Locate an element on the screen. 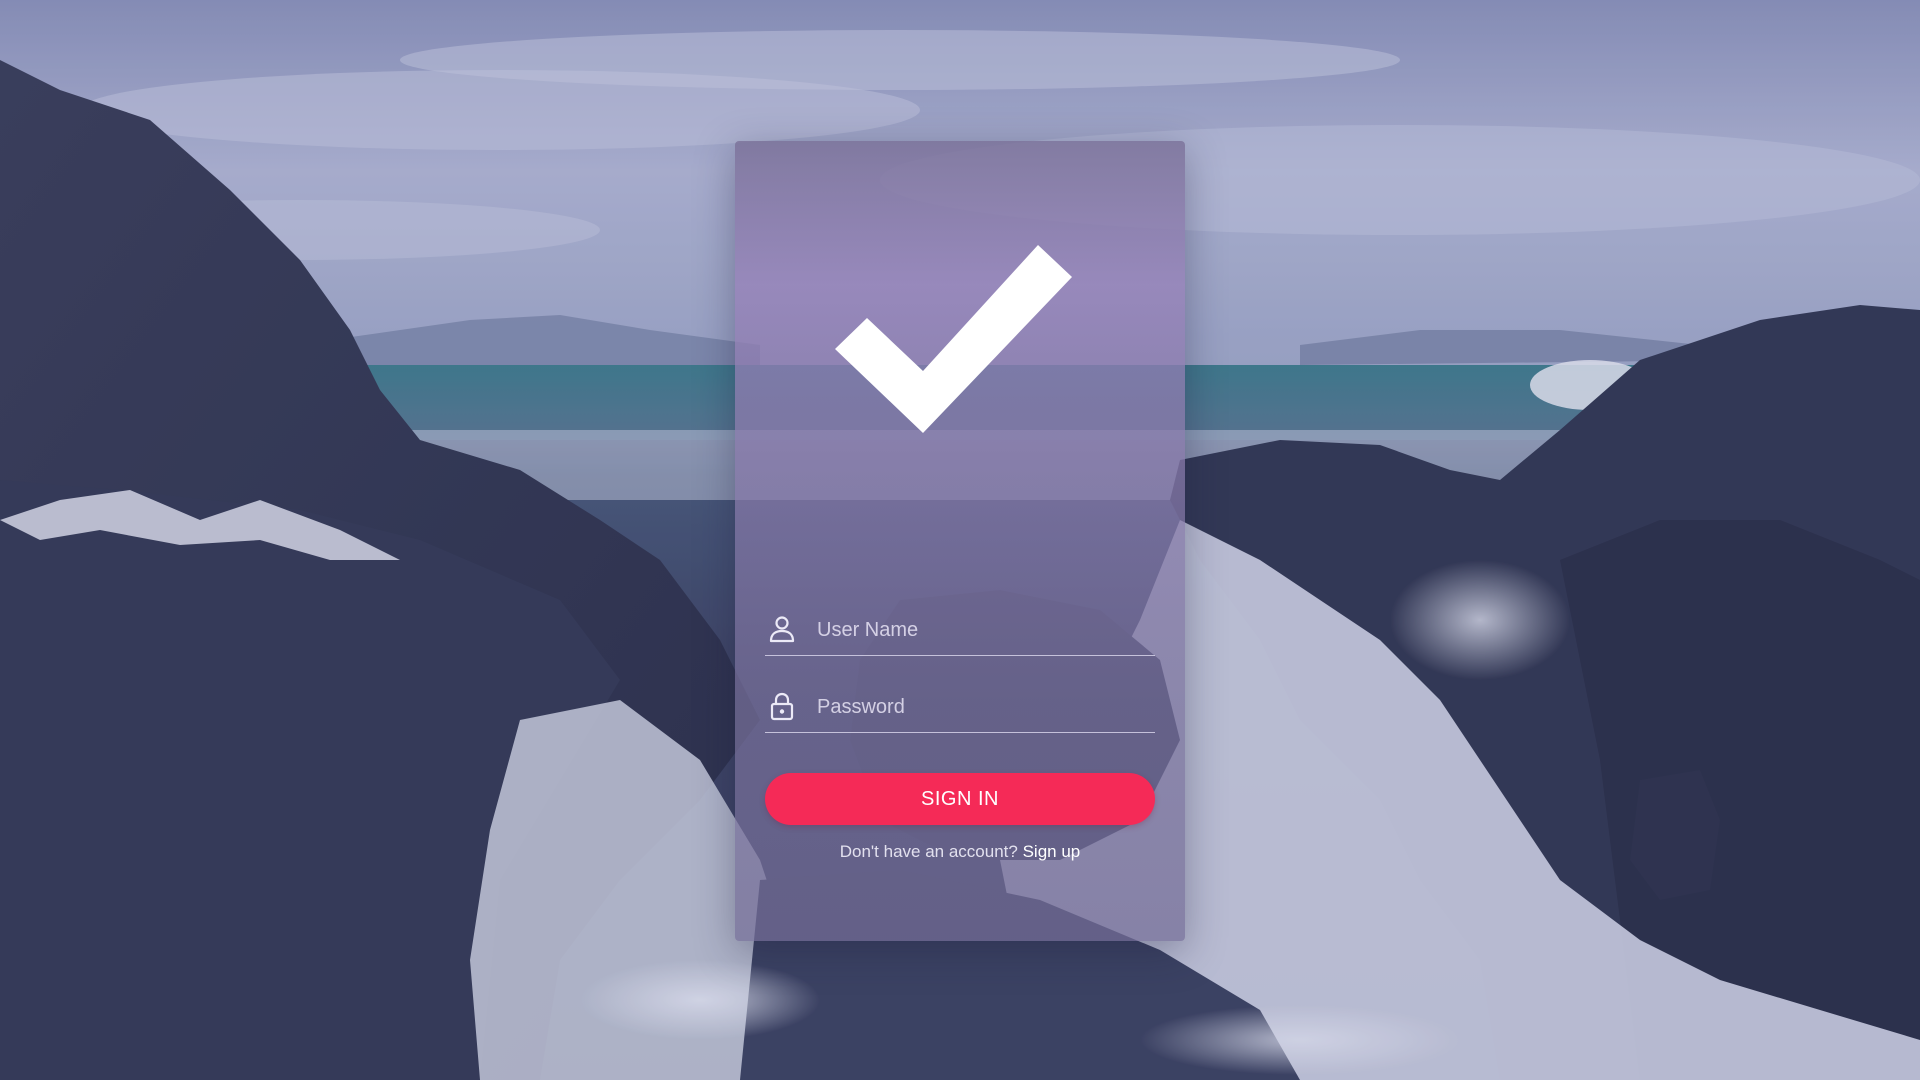  signup-prompt: Don't have an account? Sign up is located at coordinates (960, 852).